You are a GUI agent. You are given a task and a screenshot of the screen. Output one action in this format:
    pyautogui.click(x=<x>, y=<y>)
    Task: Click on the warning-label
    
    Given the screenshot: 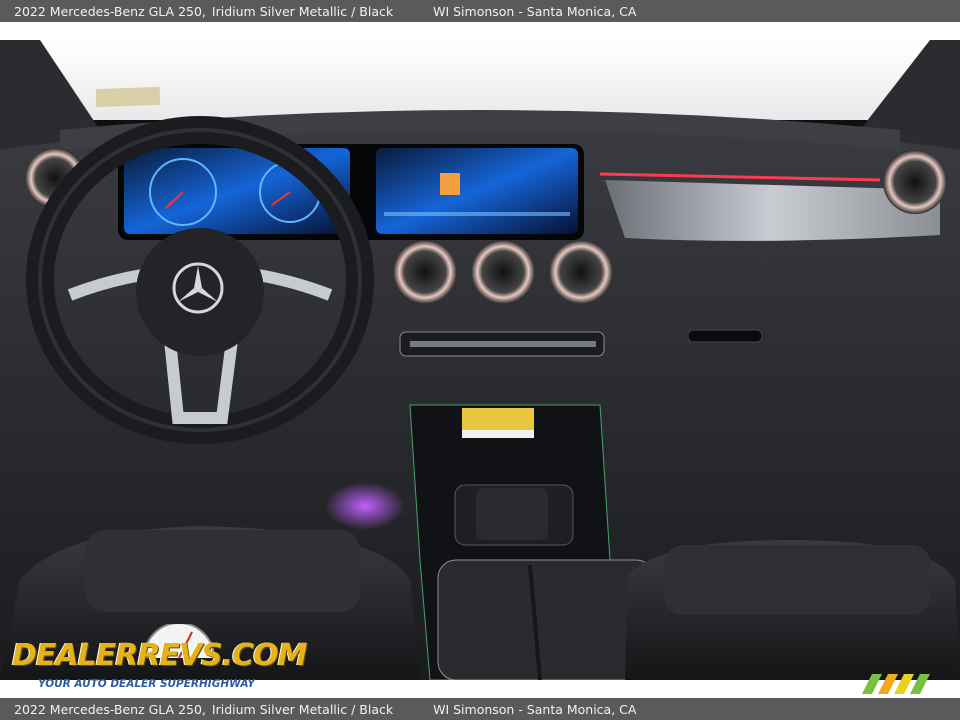 What is the action you would take?
    pyautogui.click(x=498, y=419)
    